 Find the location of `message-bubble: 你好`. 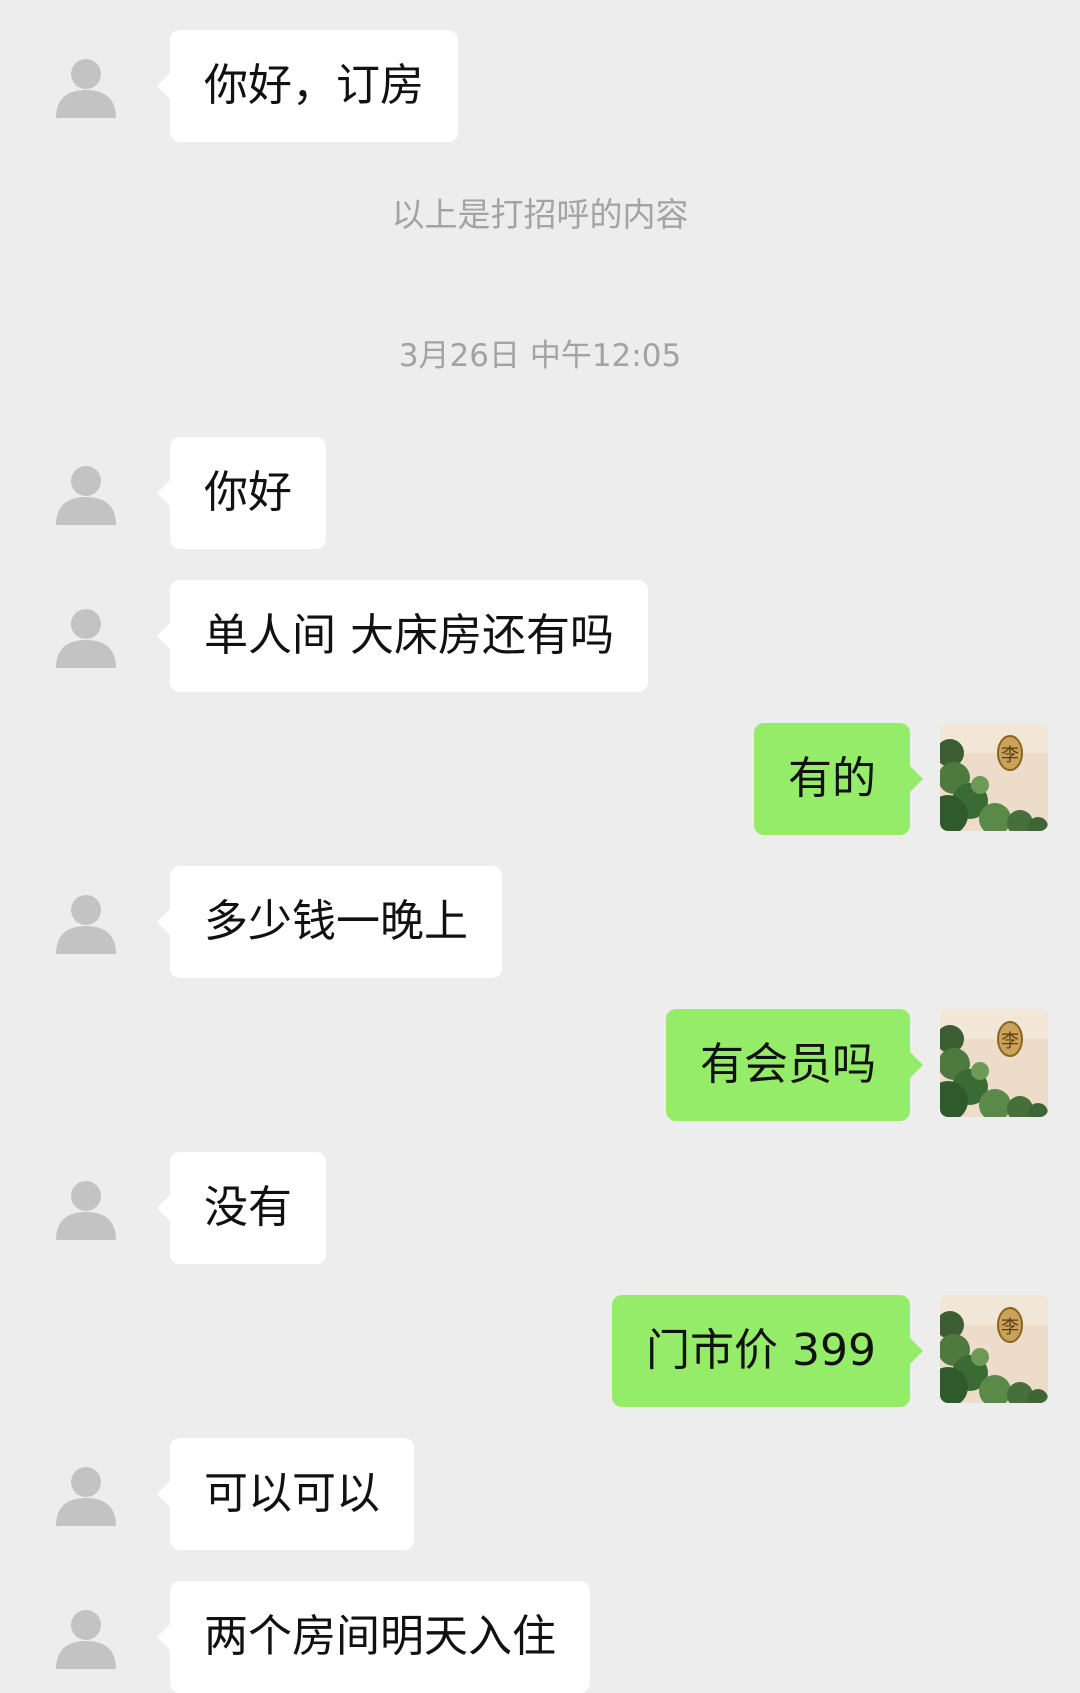

message-bubble: 你好 is located at coordinates (241, 493).